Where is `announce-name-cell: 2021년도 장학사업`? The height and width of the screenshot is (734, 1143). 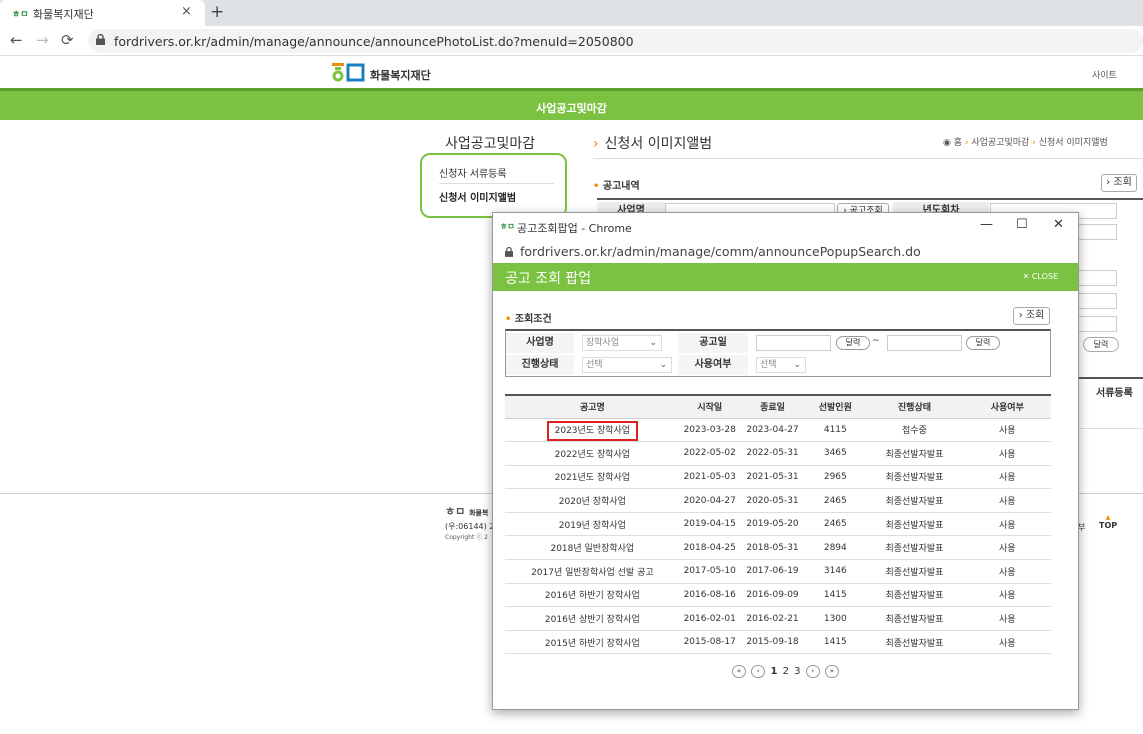 announce-name-cell: 2021년도 장학사업 is located at coordinates (592, 477).